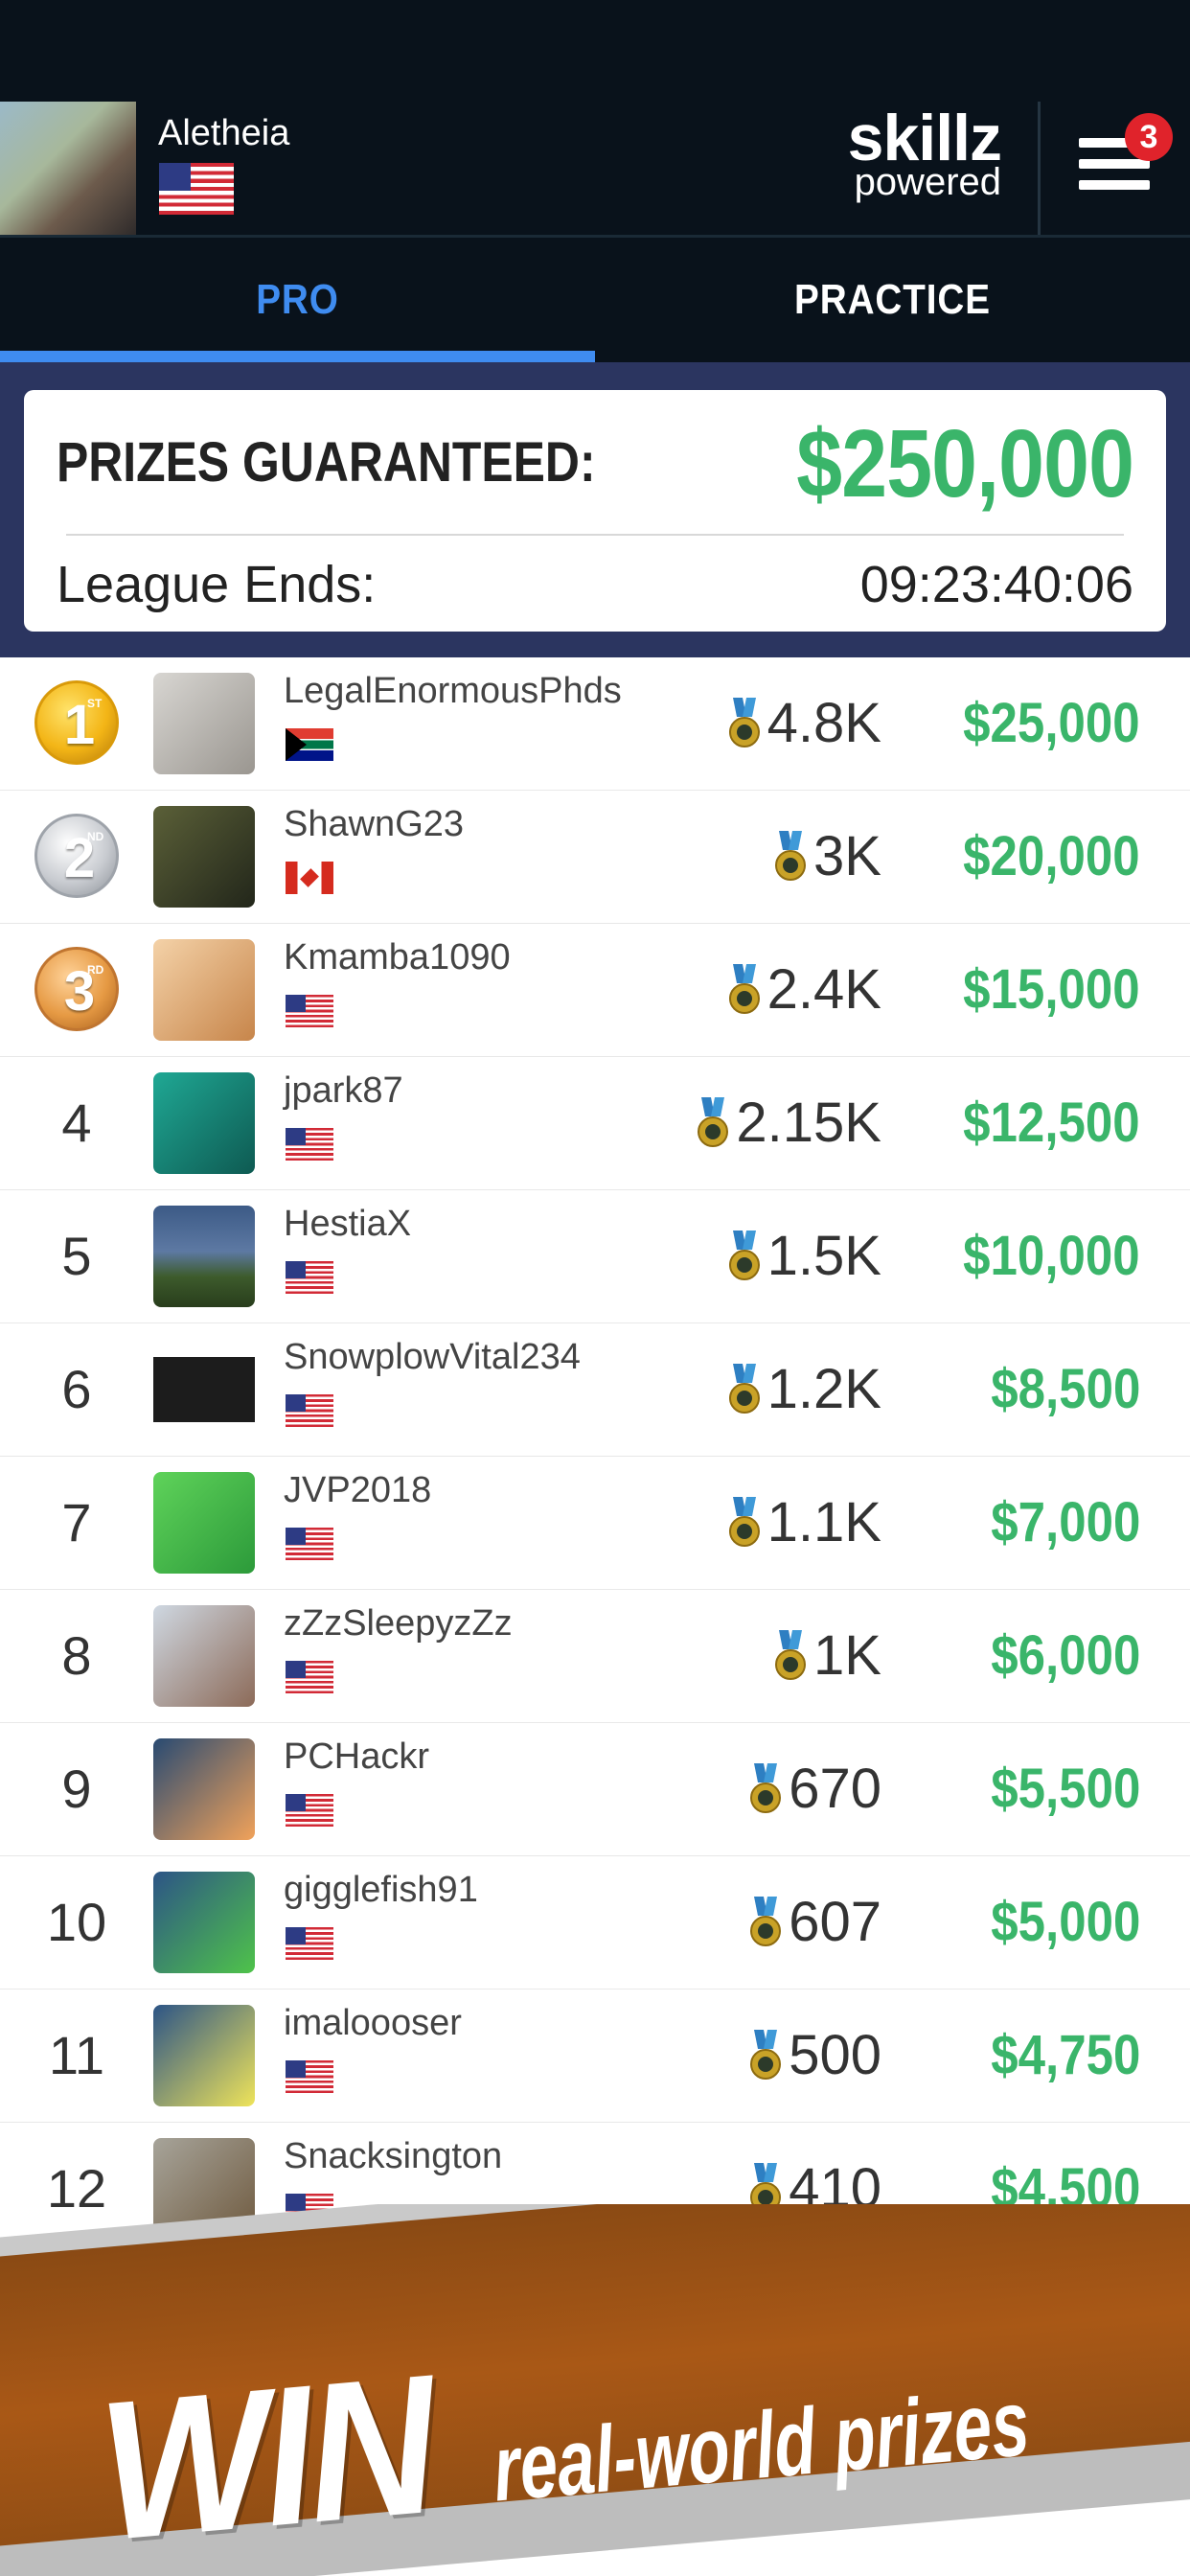 The width and height of the screenshot is (1190, 2576). I want to click on silver-medal-icon: 2 ND, so click(76, 856).